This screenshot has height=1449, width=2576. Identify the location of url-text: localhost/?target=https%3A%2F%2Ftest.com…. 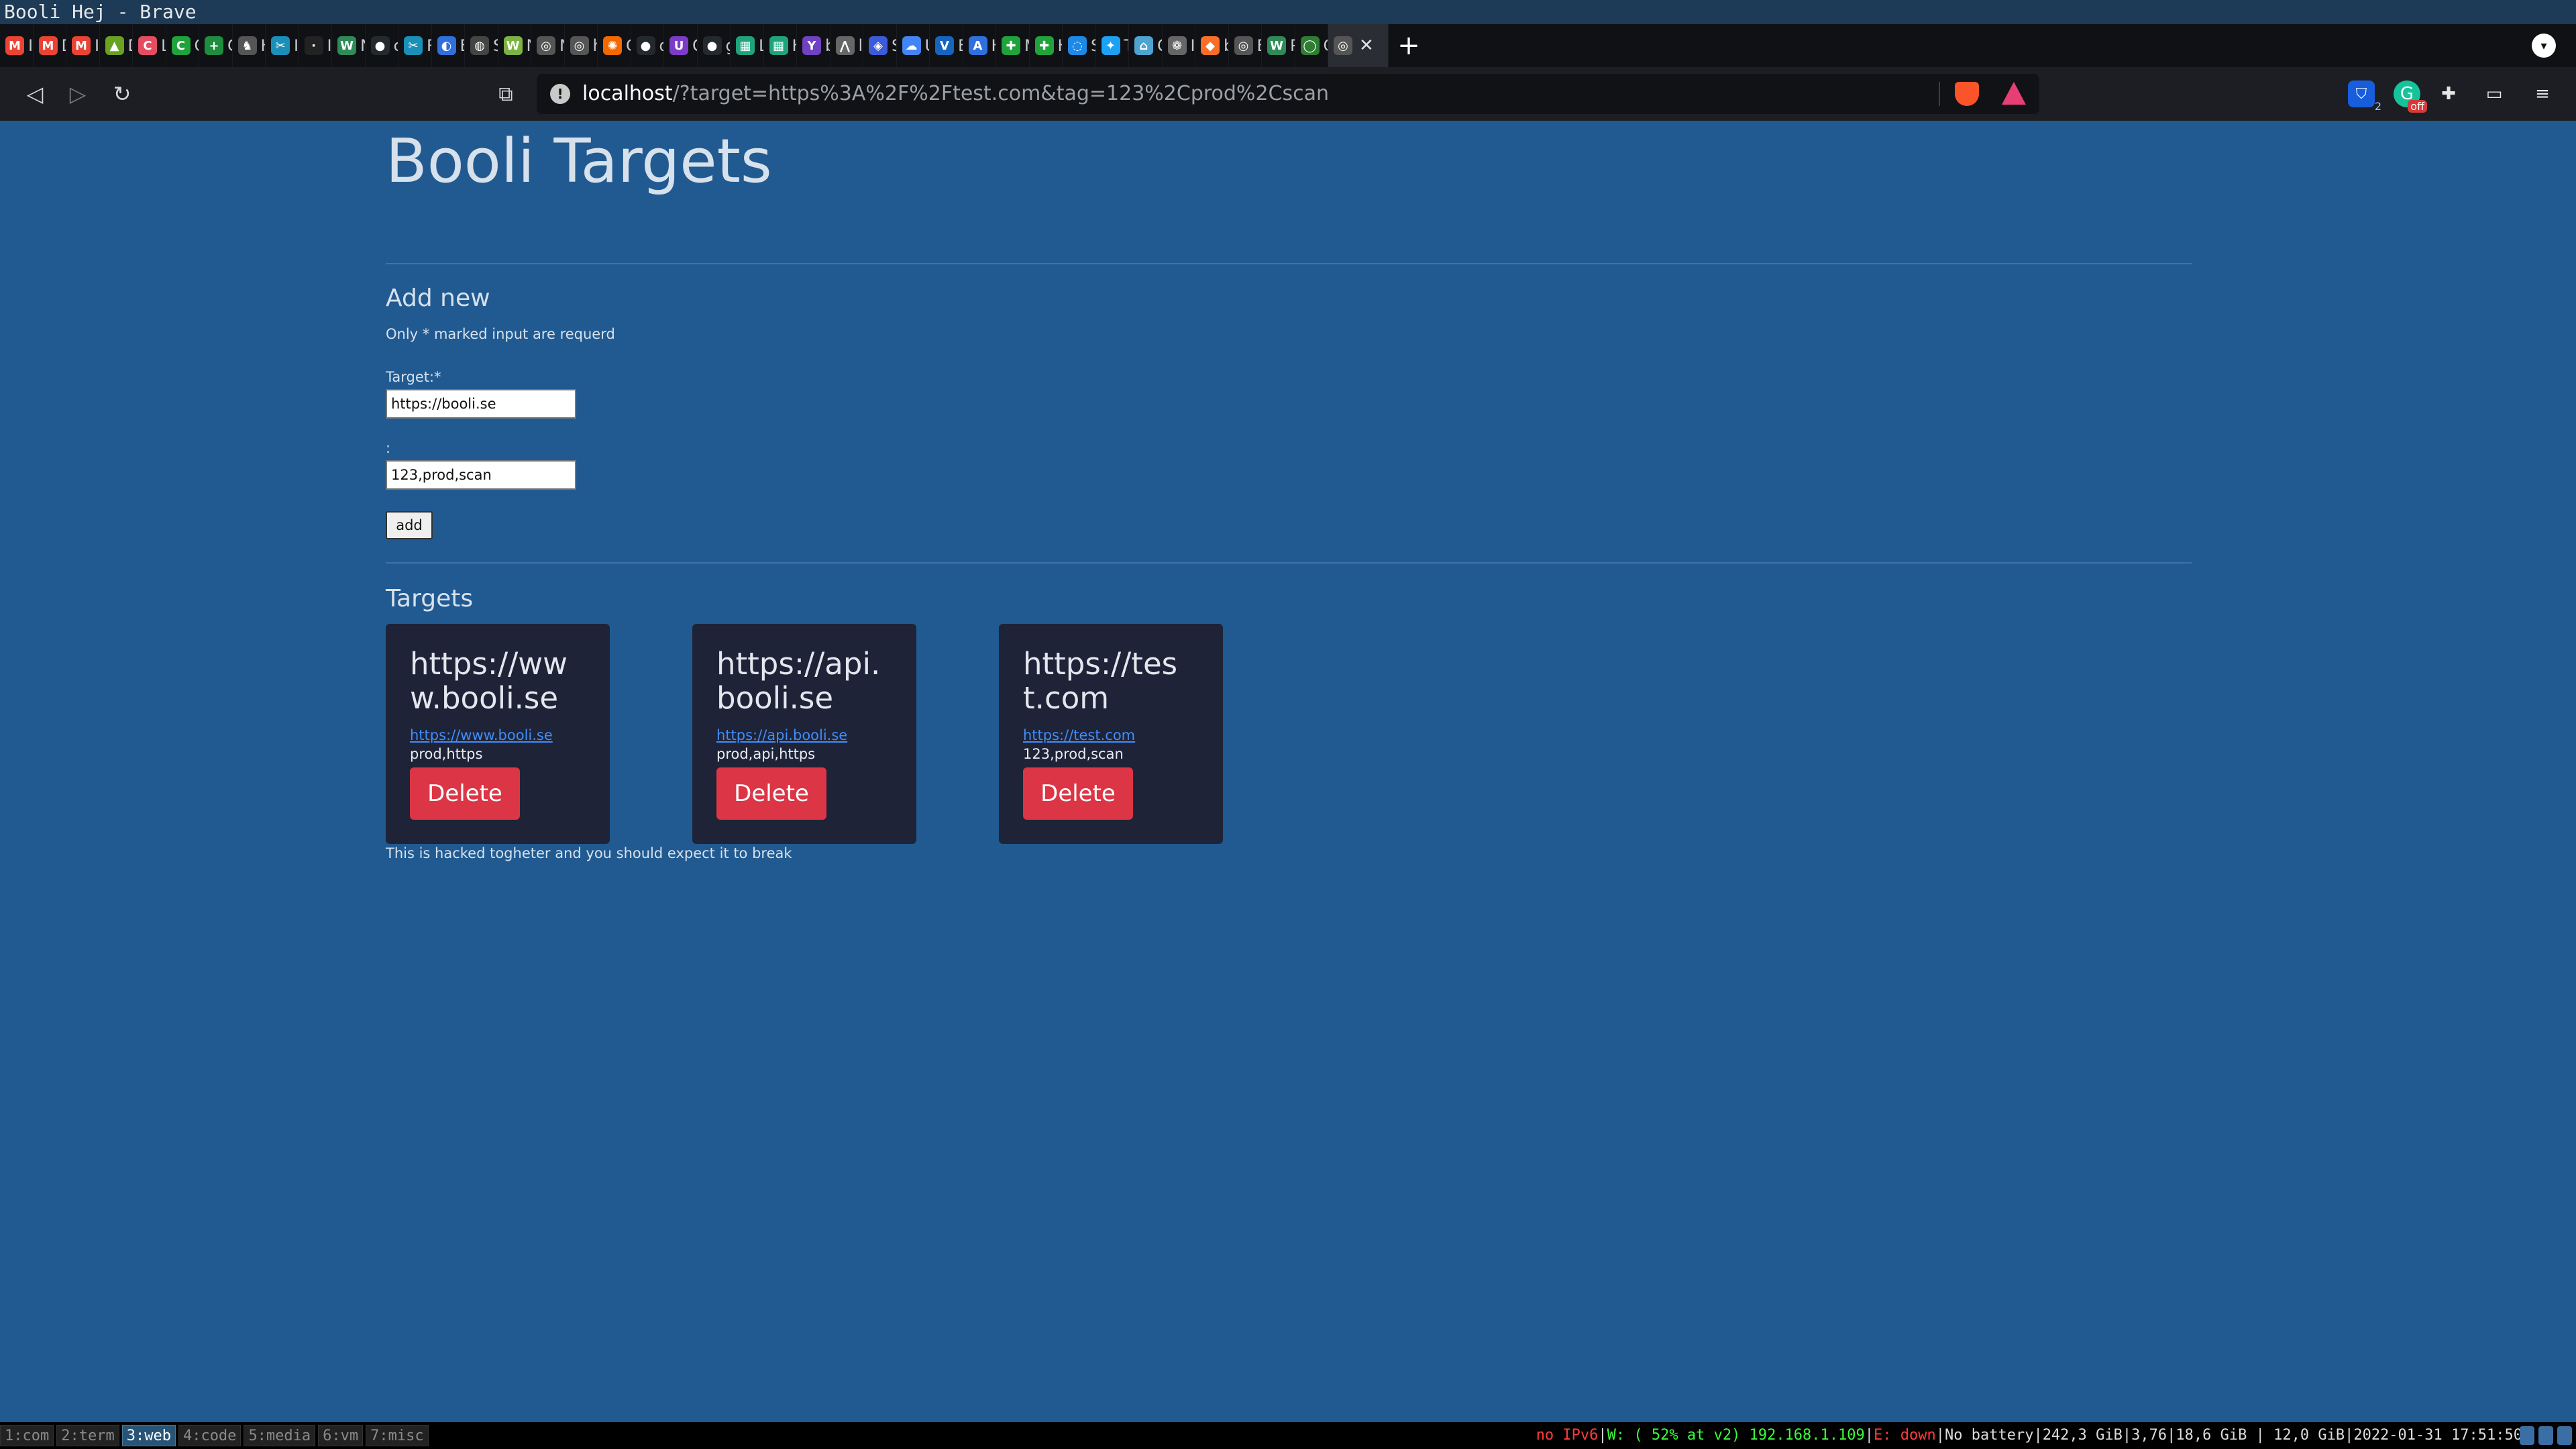
(955, 94).